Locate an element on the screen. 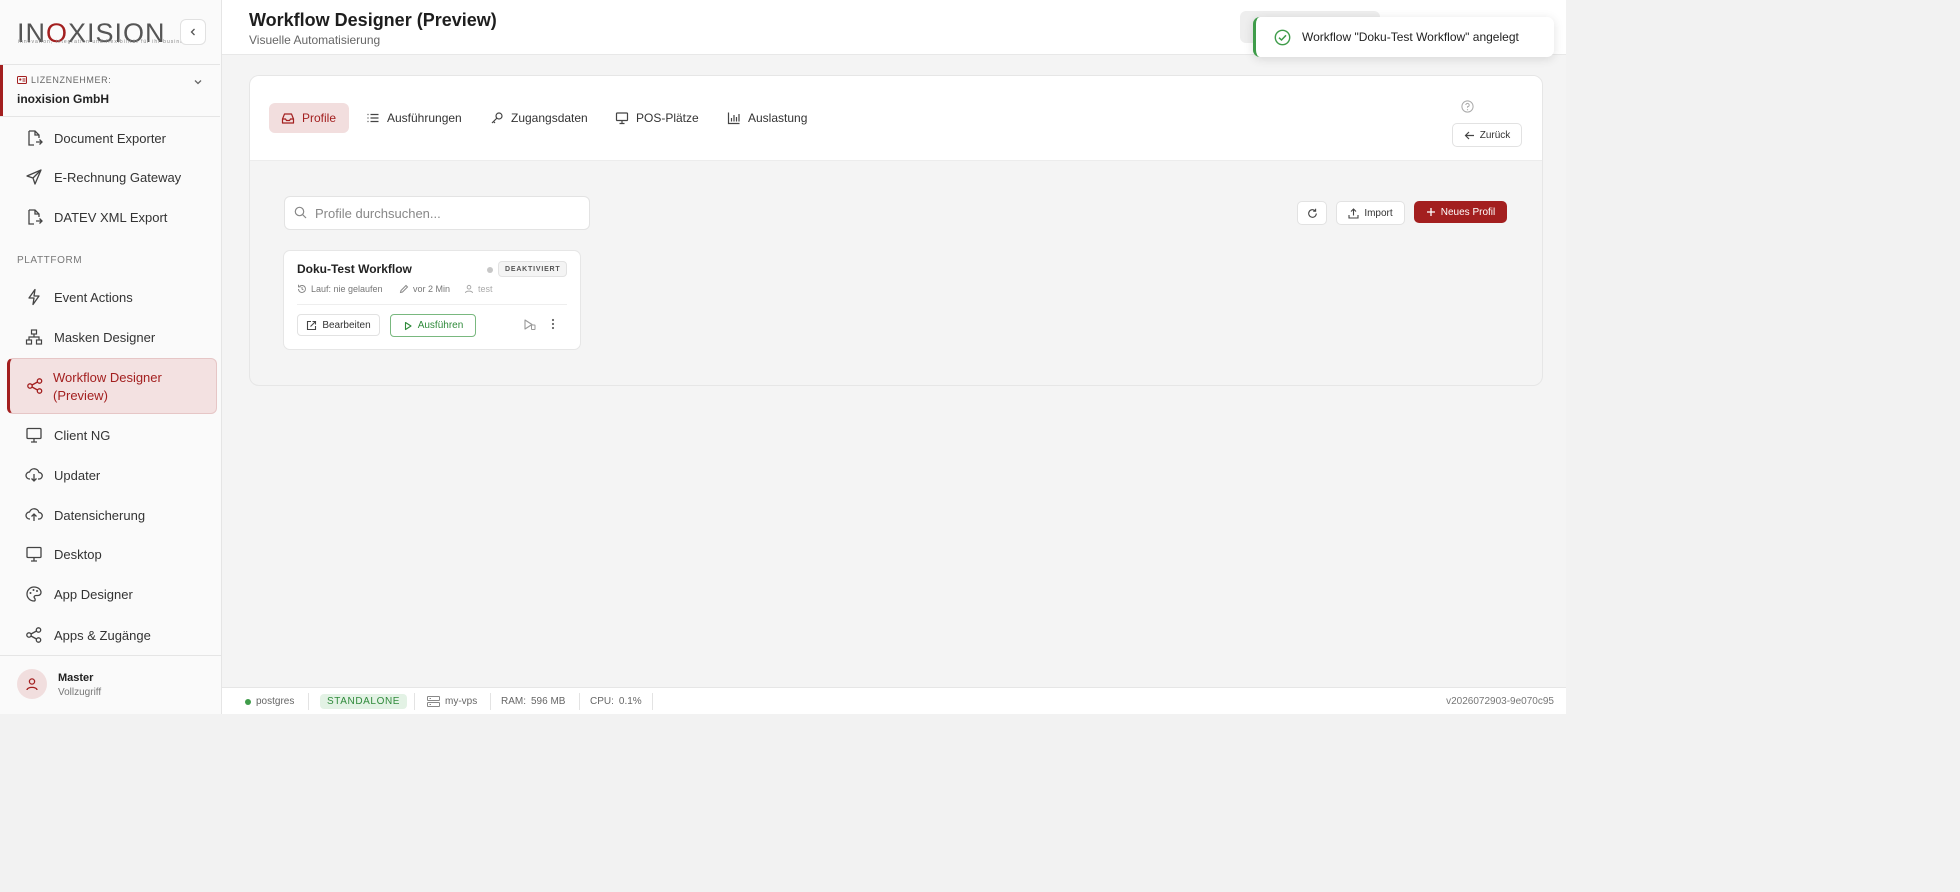 The height and width of the screenshot is (892, 1960). status-dot is located at coordinates (490, 270).